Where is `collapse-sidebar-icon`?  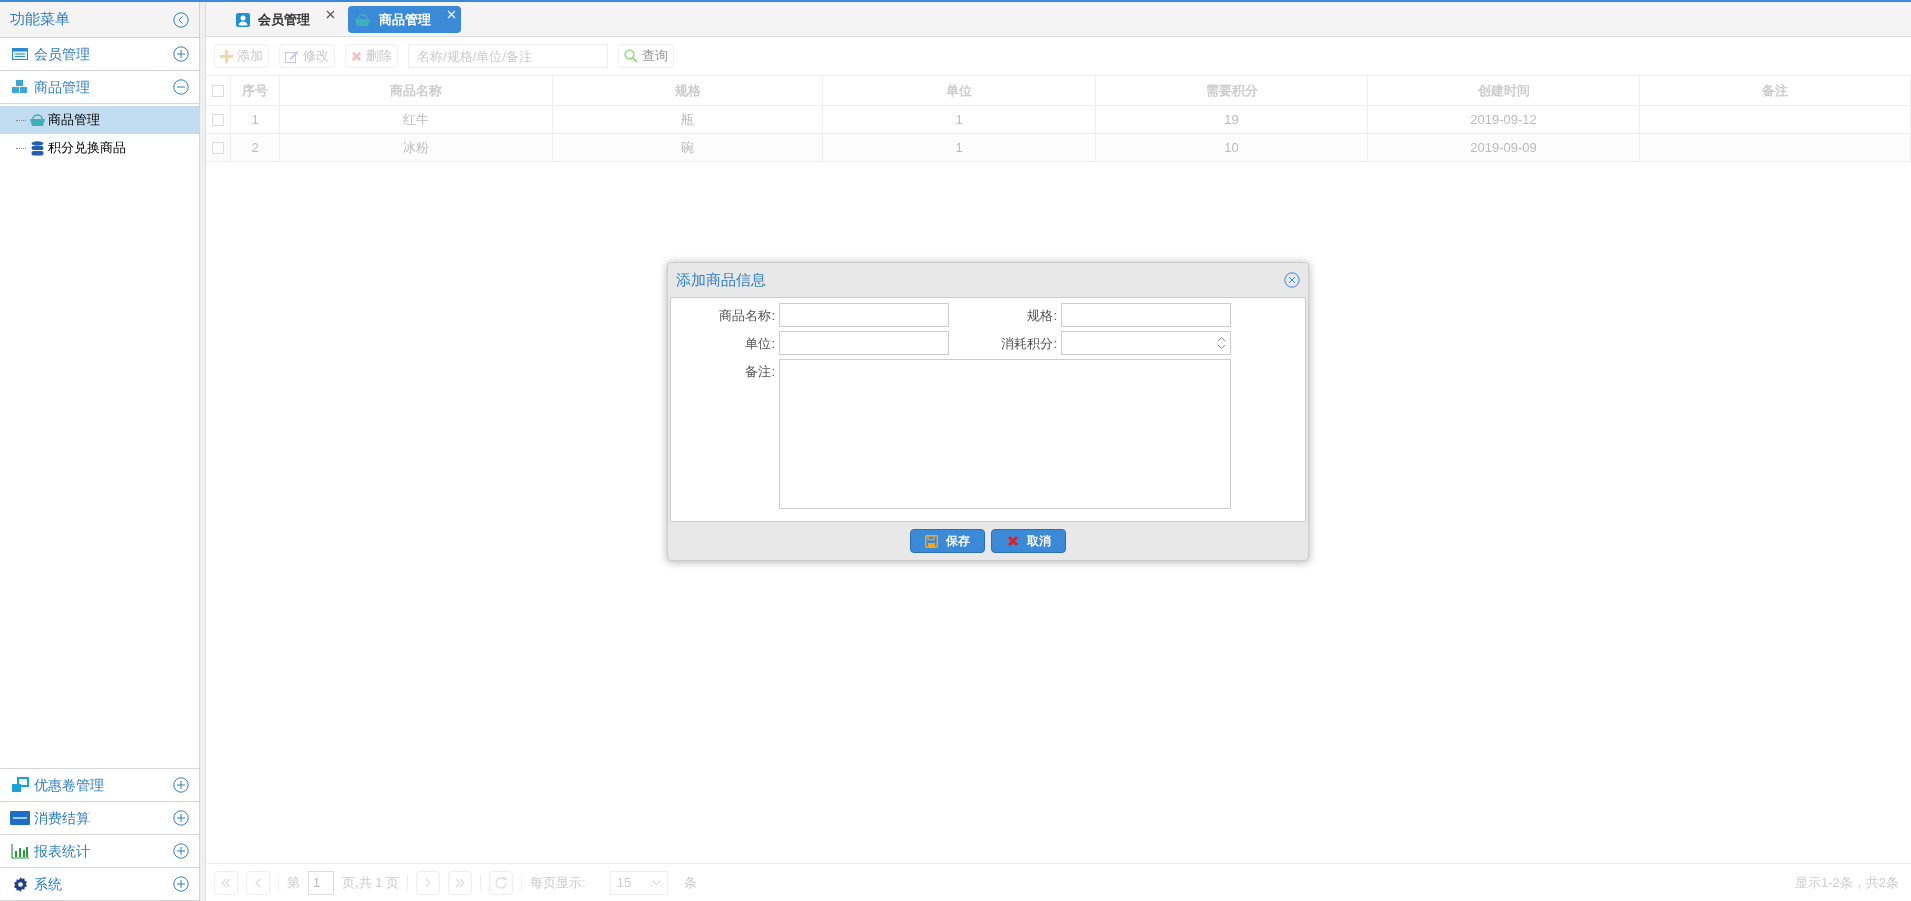 collapse-sidebar-icon is located at coordinates (181, 19).